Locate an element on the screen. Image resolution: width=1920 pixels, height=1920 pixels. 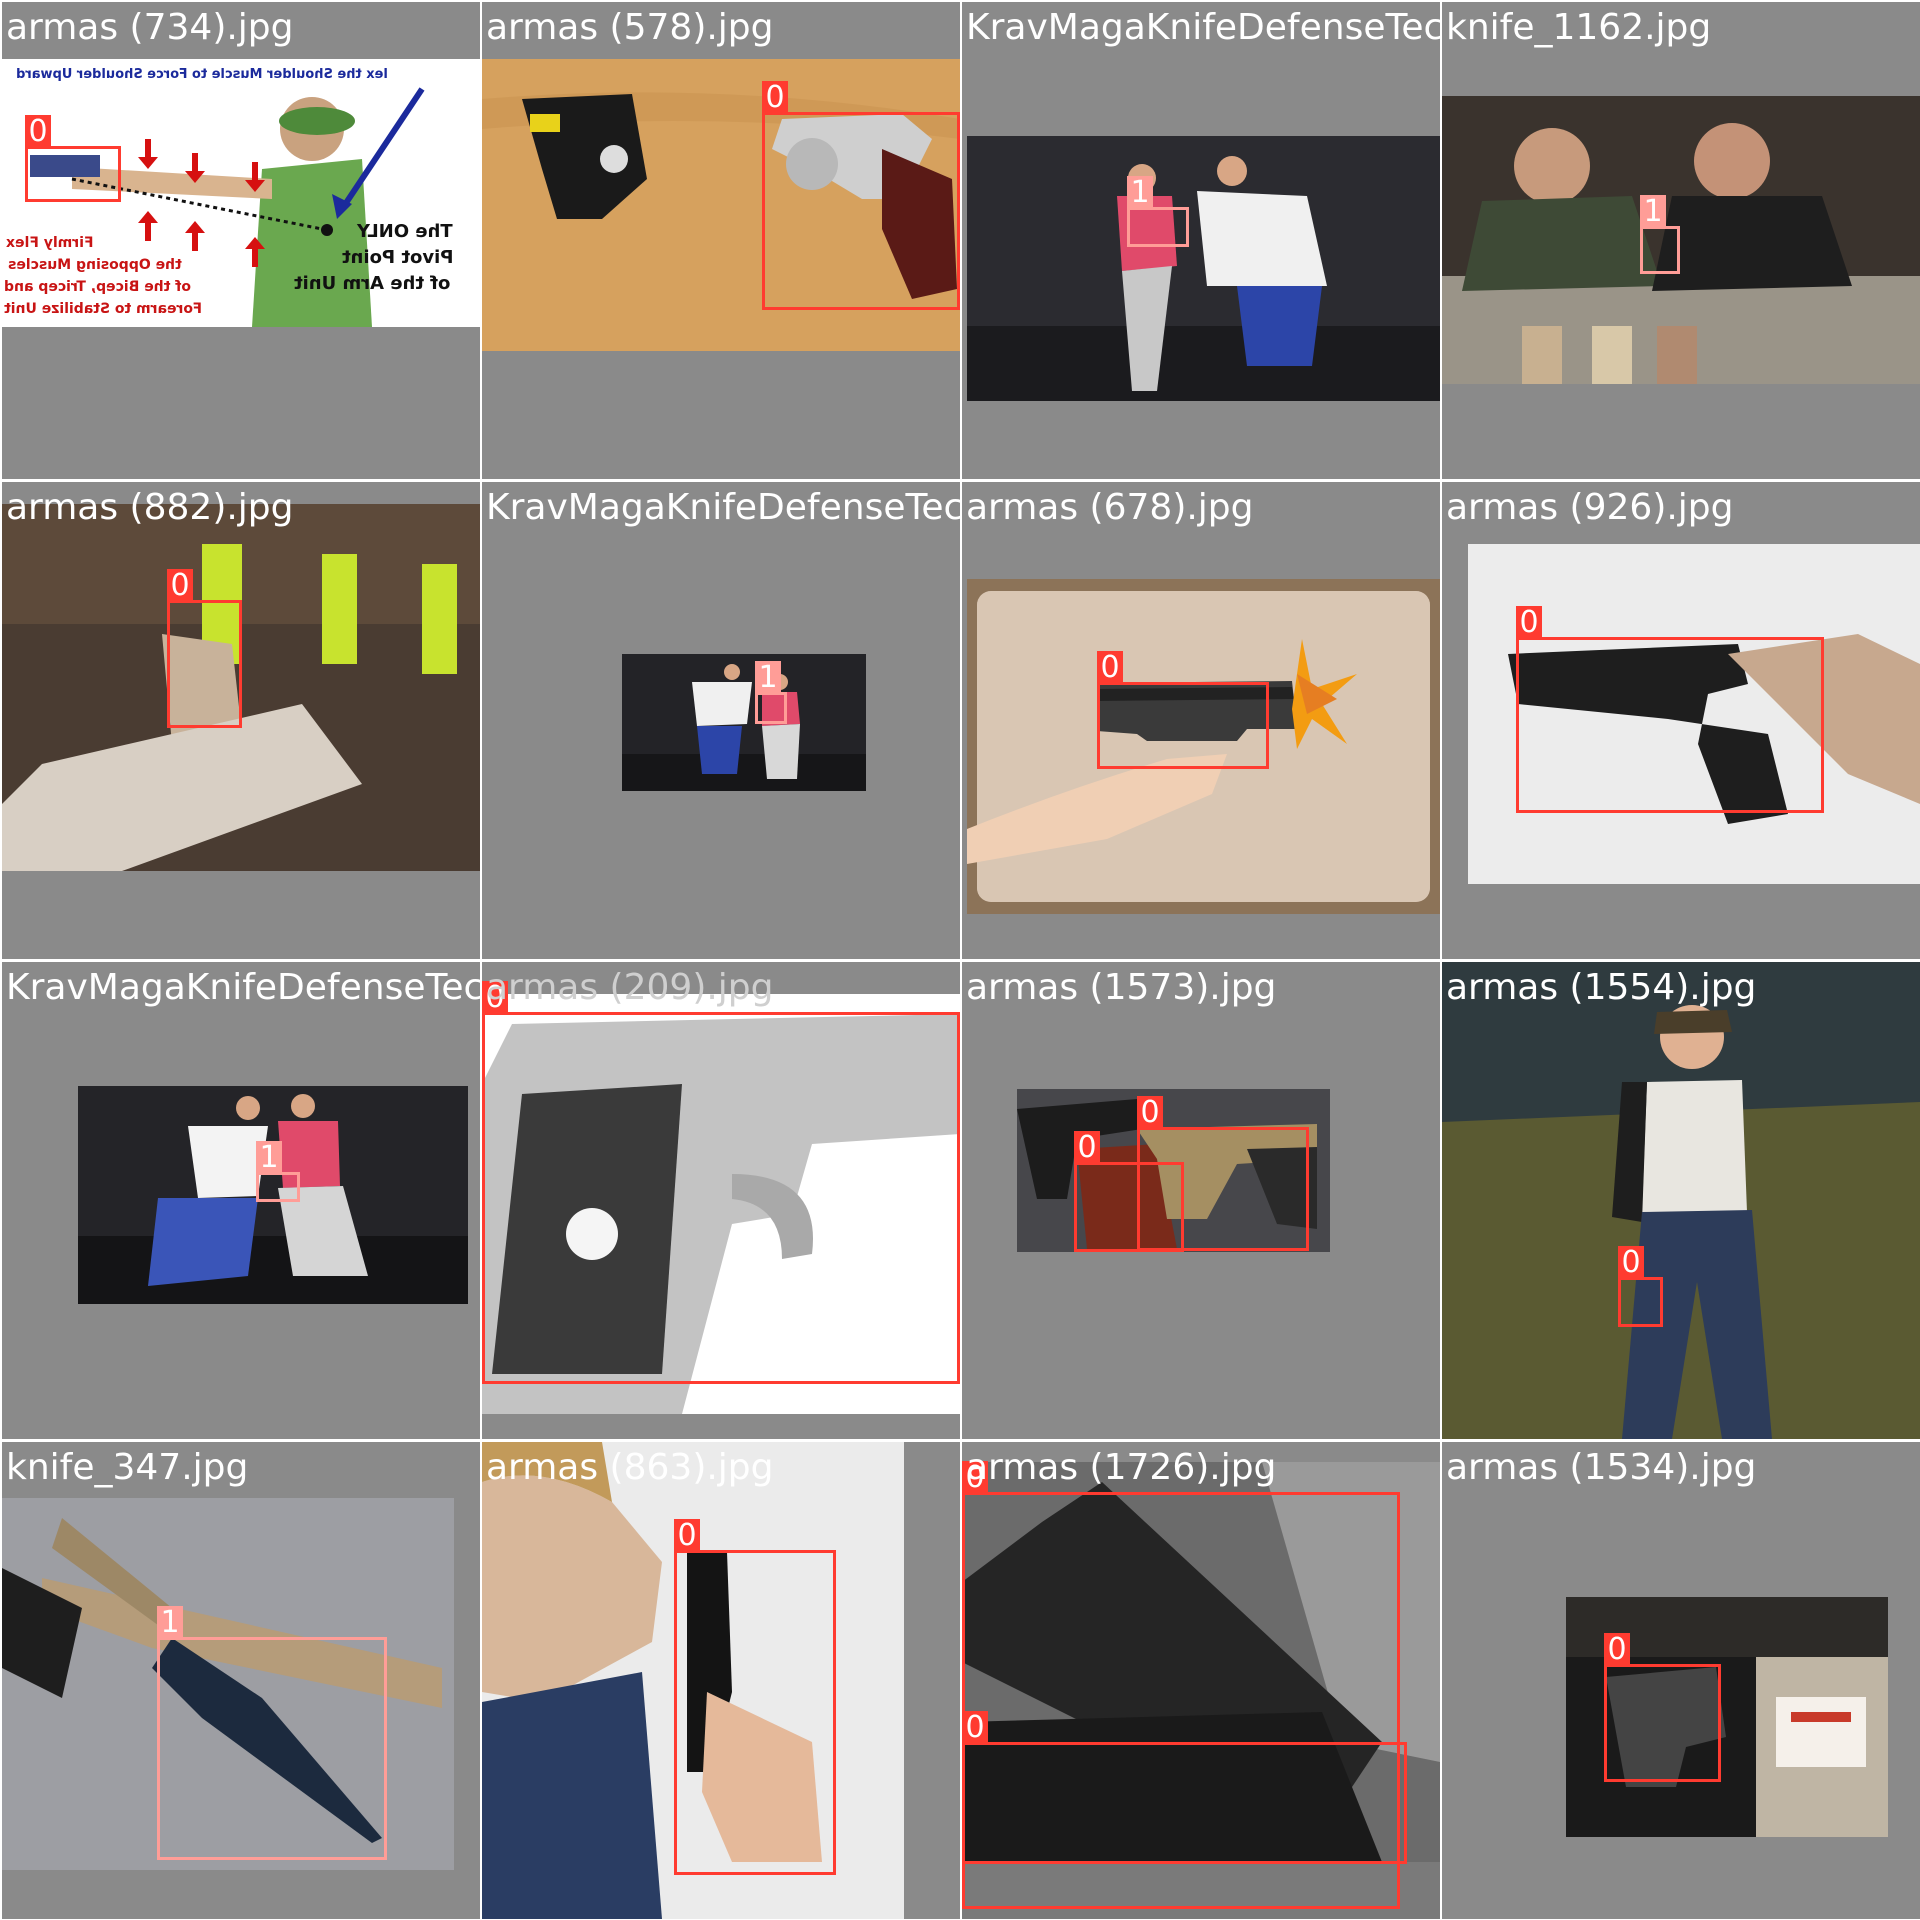
image-two-men-knife-table is located at coordinates (1681, 240).